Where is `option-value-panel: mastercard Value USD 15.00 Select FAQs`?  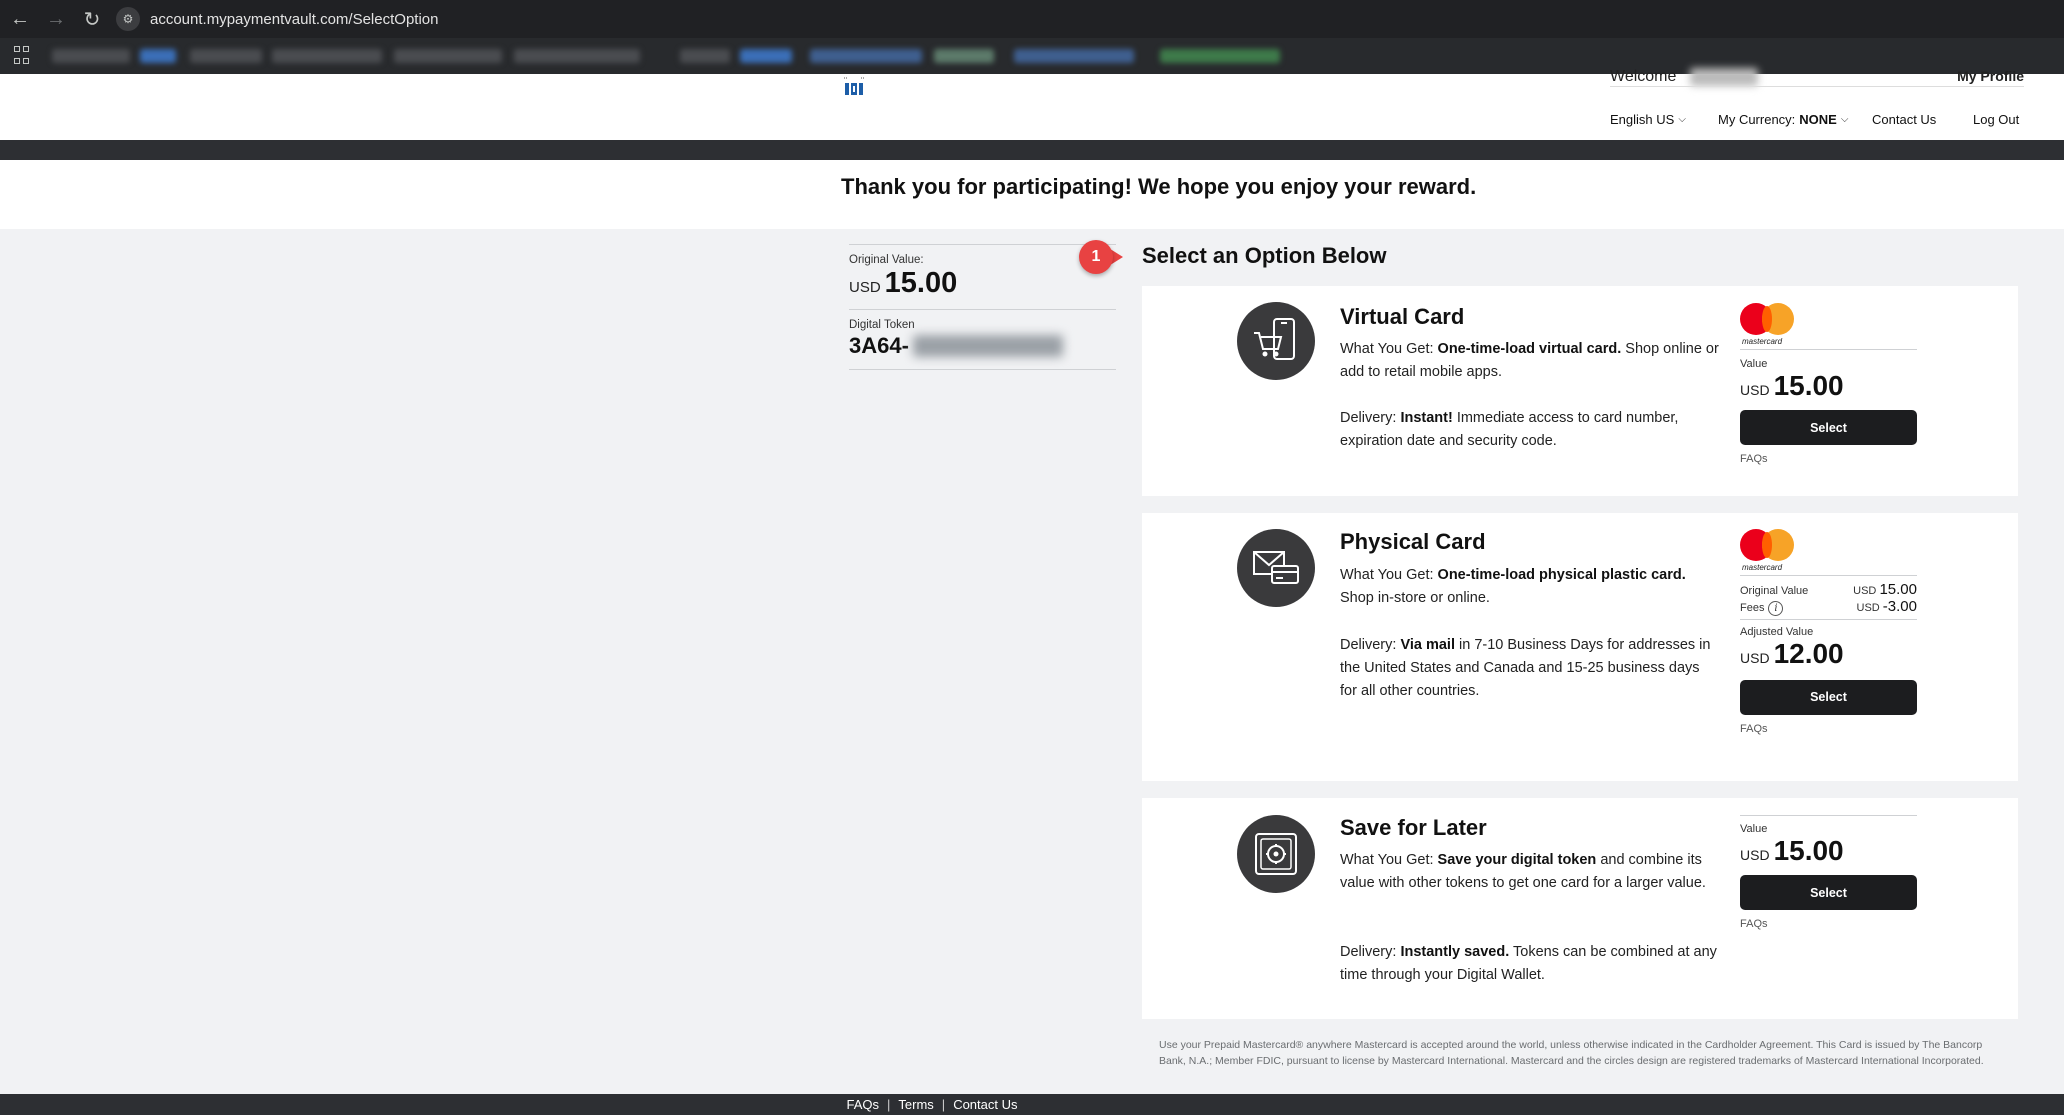
option-value-panel: mastercard Value USD 15.00 Select FAQs is located at coordinates (1828, 384).